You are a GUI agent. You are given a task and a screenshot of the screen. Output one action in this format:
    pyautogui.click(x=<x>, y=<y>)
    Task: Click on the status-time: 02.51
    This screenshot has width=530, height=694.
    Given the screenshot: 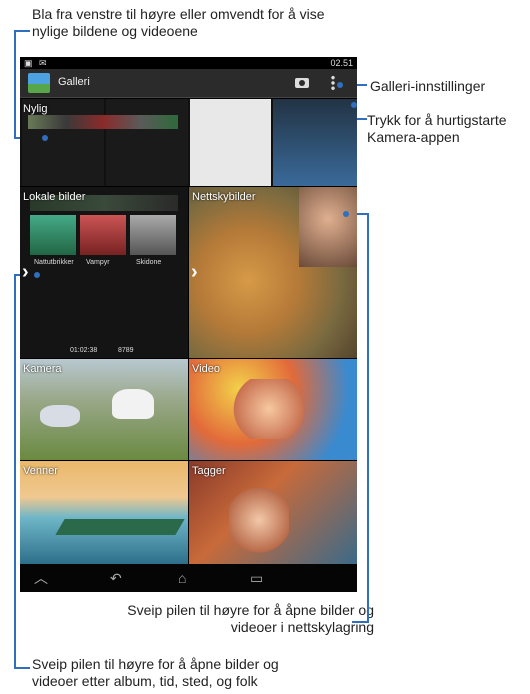 What is the action you would take?
    pyautogui.click(x=341, y=63)
    